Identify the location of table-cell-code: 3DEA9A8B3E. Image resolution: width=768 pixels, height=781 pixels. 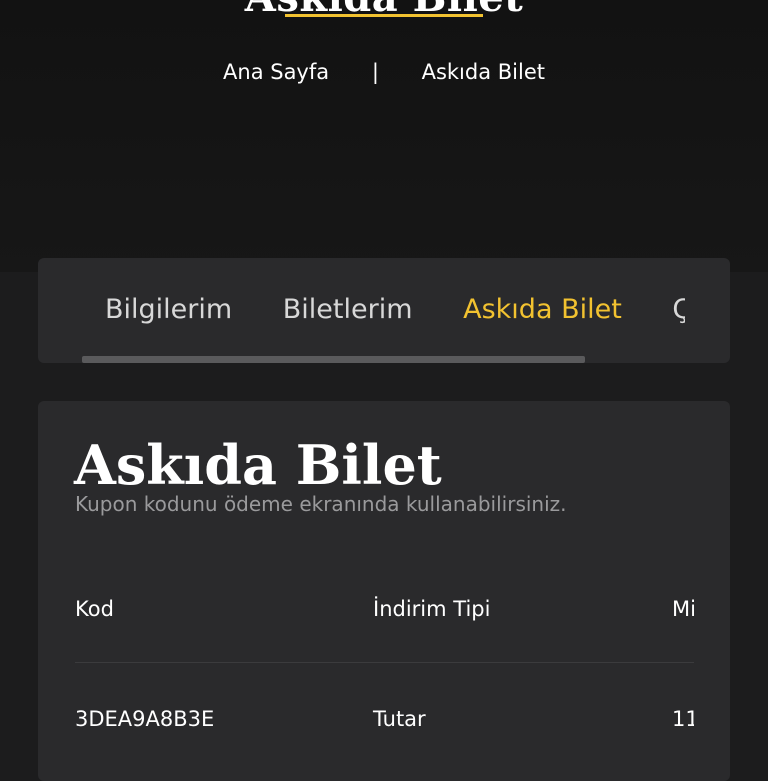
(145, 719).